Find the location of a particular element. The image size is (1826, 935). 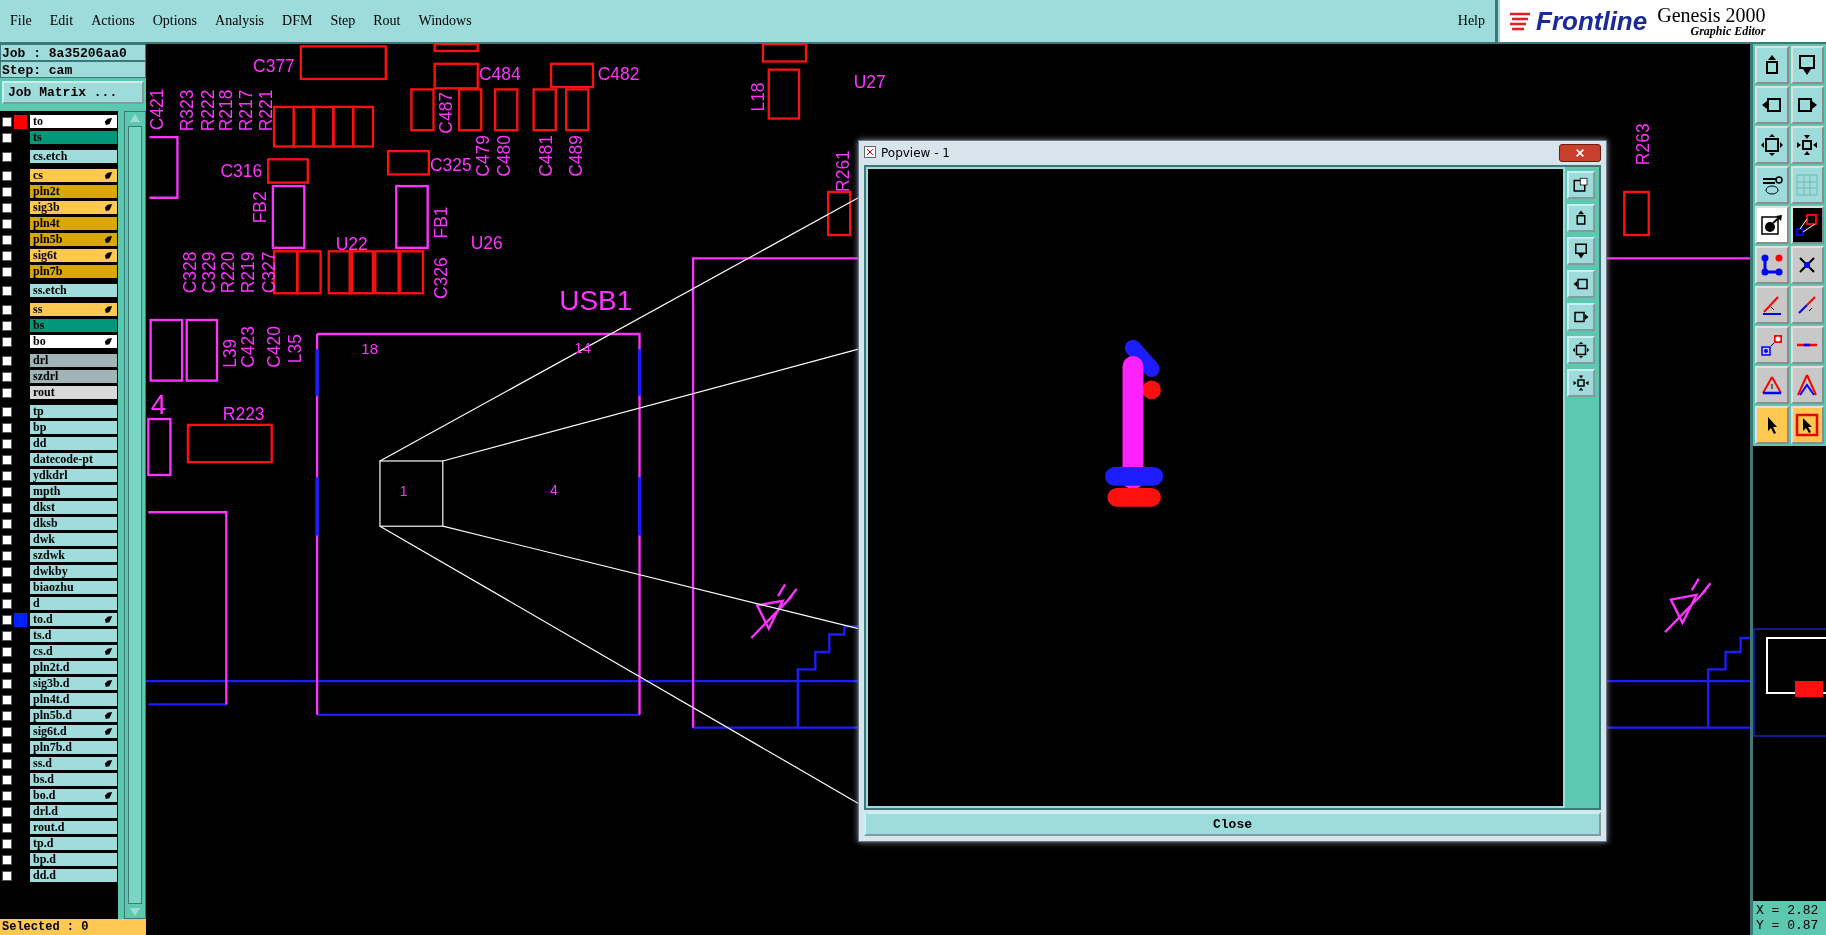

layer-name: bo is located at coordinates (73, 341).